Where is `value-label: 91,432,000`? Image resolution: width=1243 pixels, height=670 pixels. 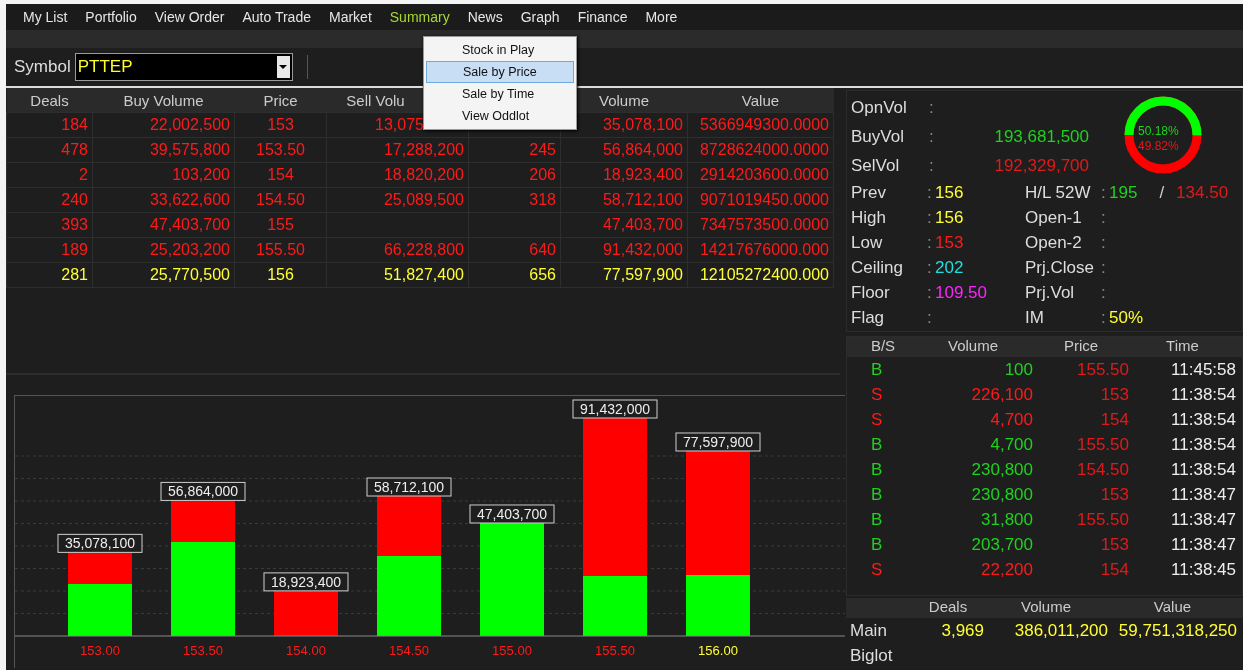 value-label: 91,432,000 is located at coordinates (615, 409).